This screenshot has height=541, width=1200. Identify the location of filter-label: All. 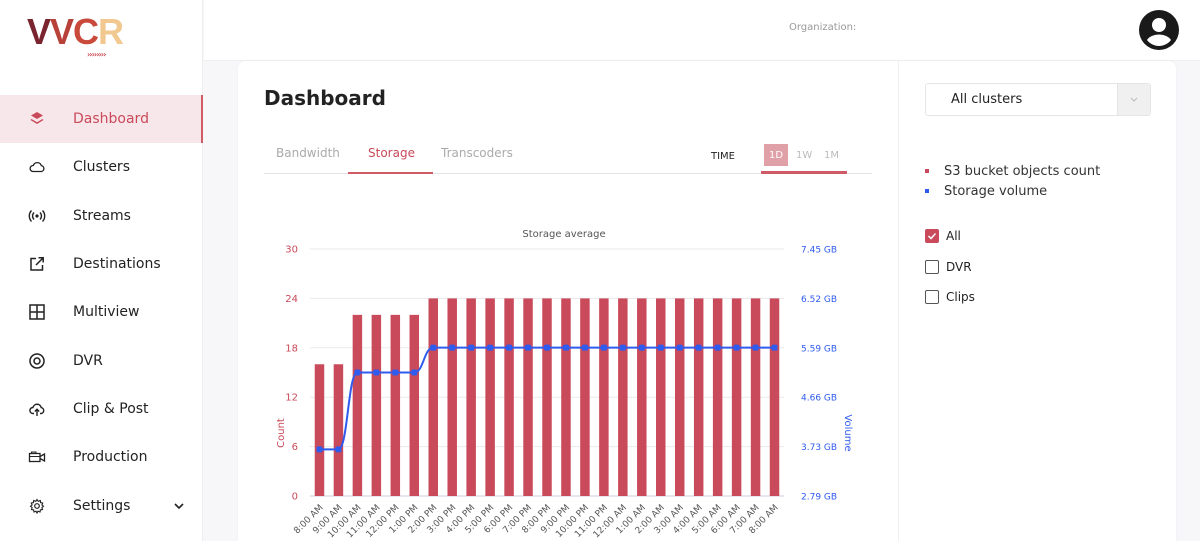
(953, 236).